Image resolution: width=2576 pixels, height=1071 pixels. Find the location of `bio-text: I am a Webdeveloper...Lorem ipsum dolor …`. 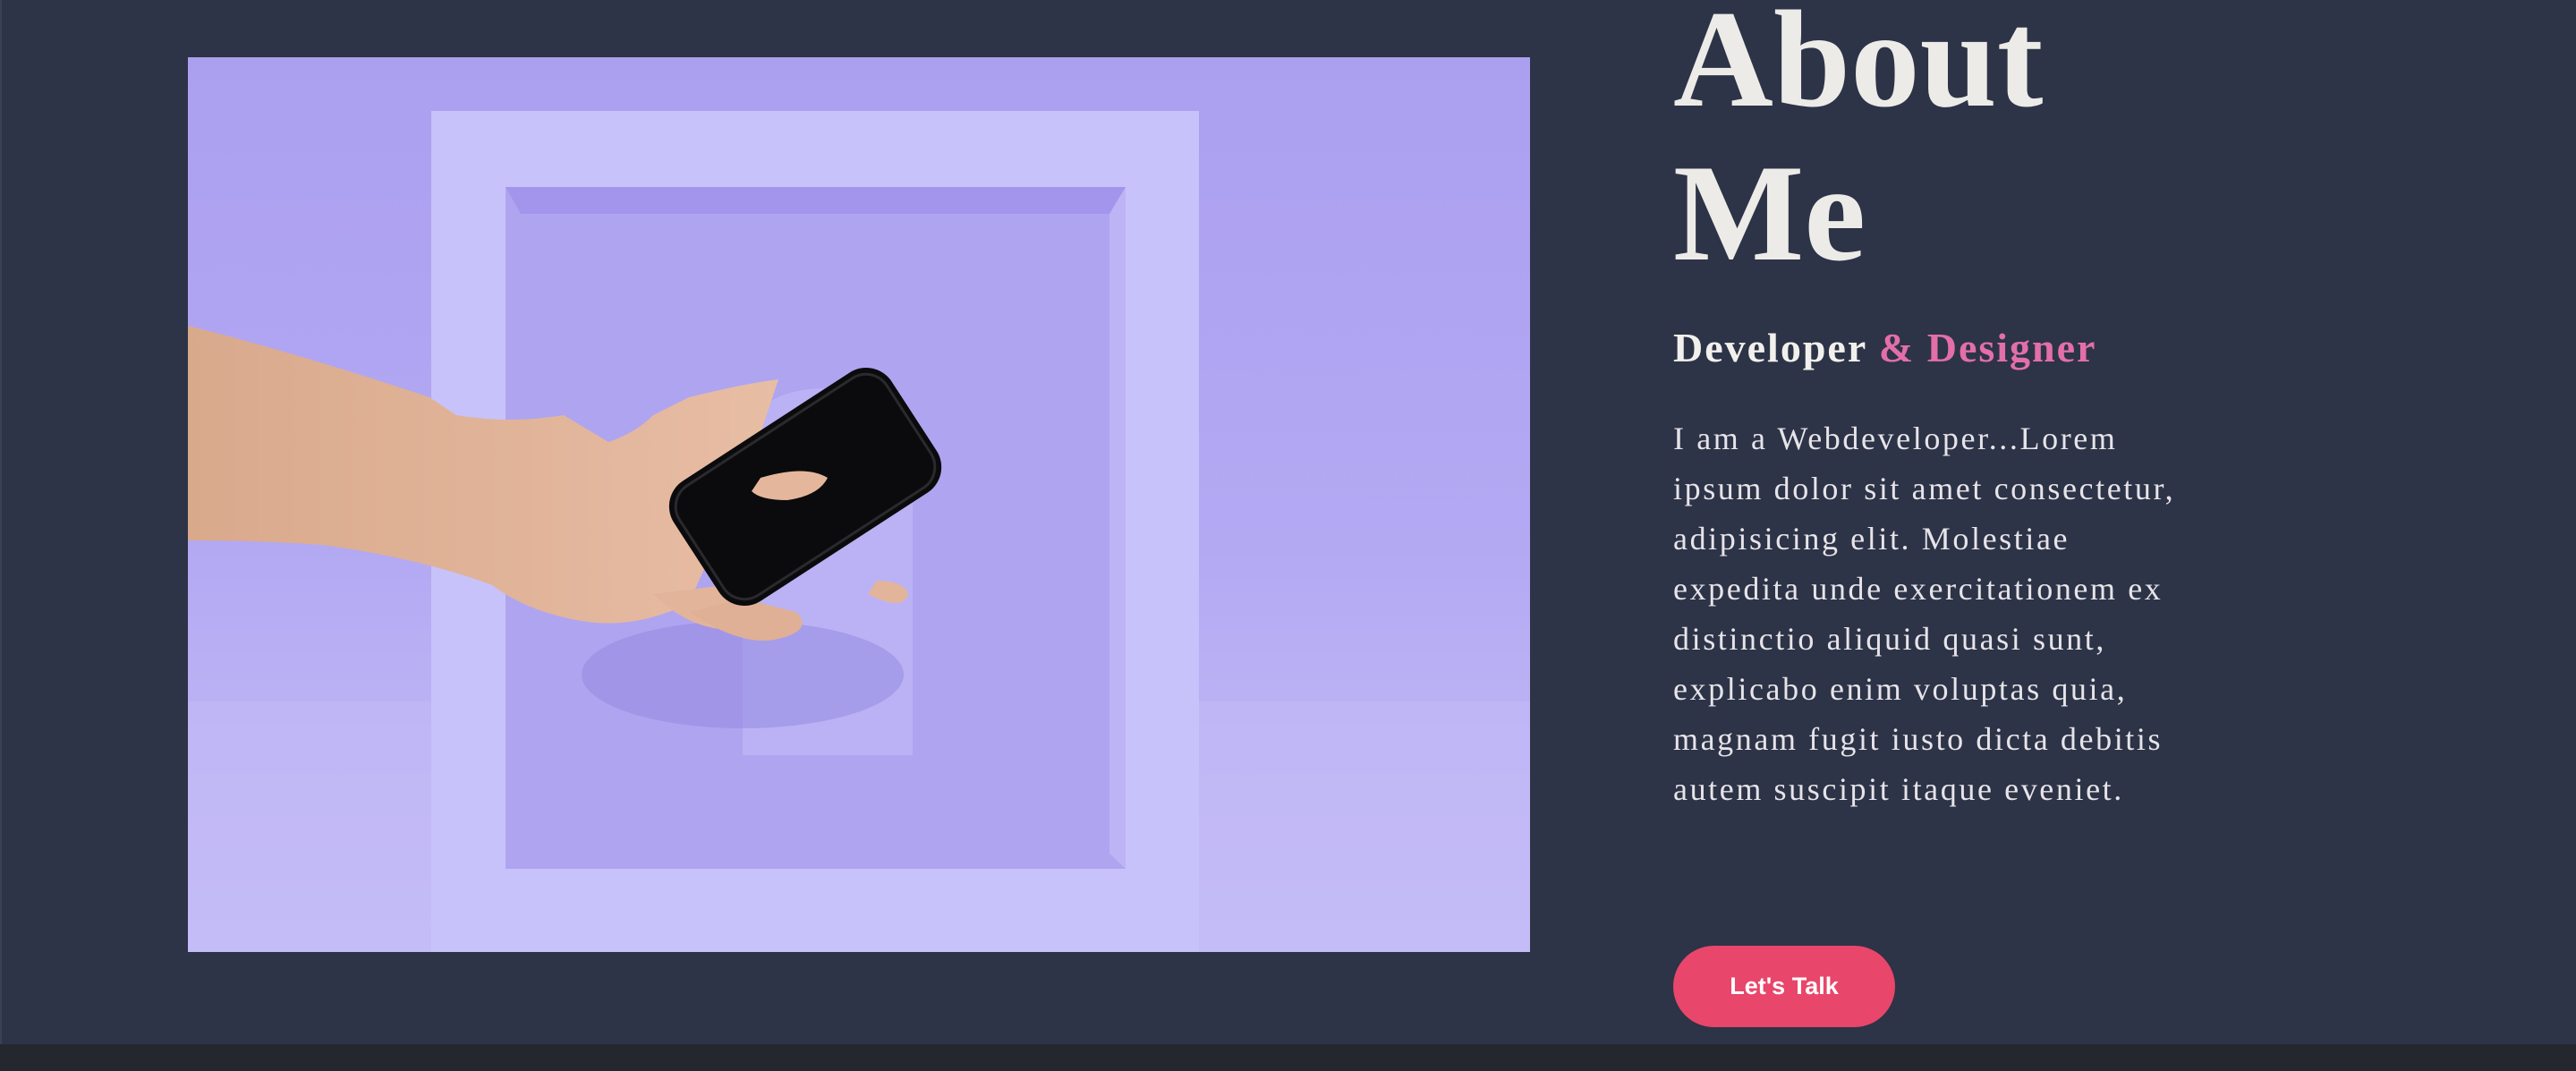

bio-text: I am a Webdeveloper...Lorem ipsum dolor … is located at coordinates (1924, 614).